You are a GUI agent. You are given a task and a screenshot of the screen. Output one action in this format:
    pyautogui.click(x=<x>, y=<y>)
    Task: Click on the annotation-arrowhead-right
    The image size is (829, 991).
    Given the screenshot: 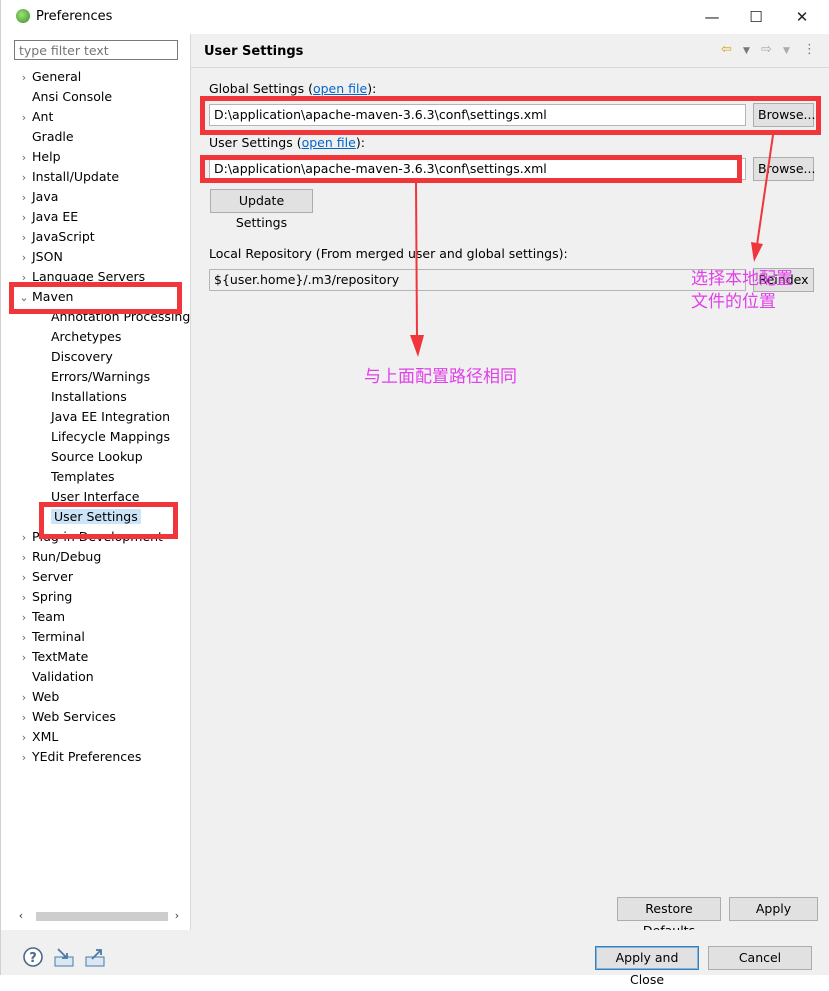 What is the action you would take?
    pyautogui.click(x=757, y=252)
    